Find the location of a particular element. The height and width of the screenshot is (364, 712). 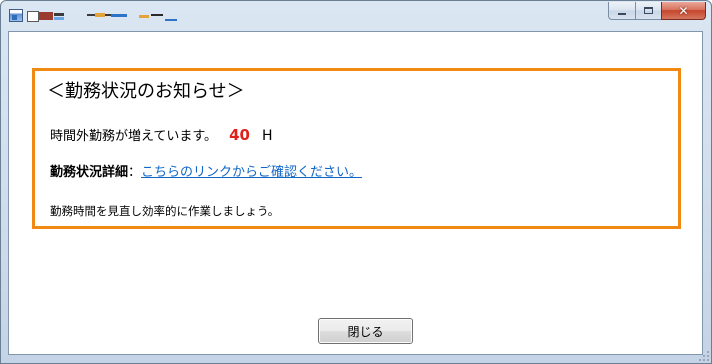

detail-label: 勤務状況詳細 is located at coordinates (89, 172).